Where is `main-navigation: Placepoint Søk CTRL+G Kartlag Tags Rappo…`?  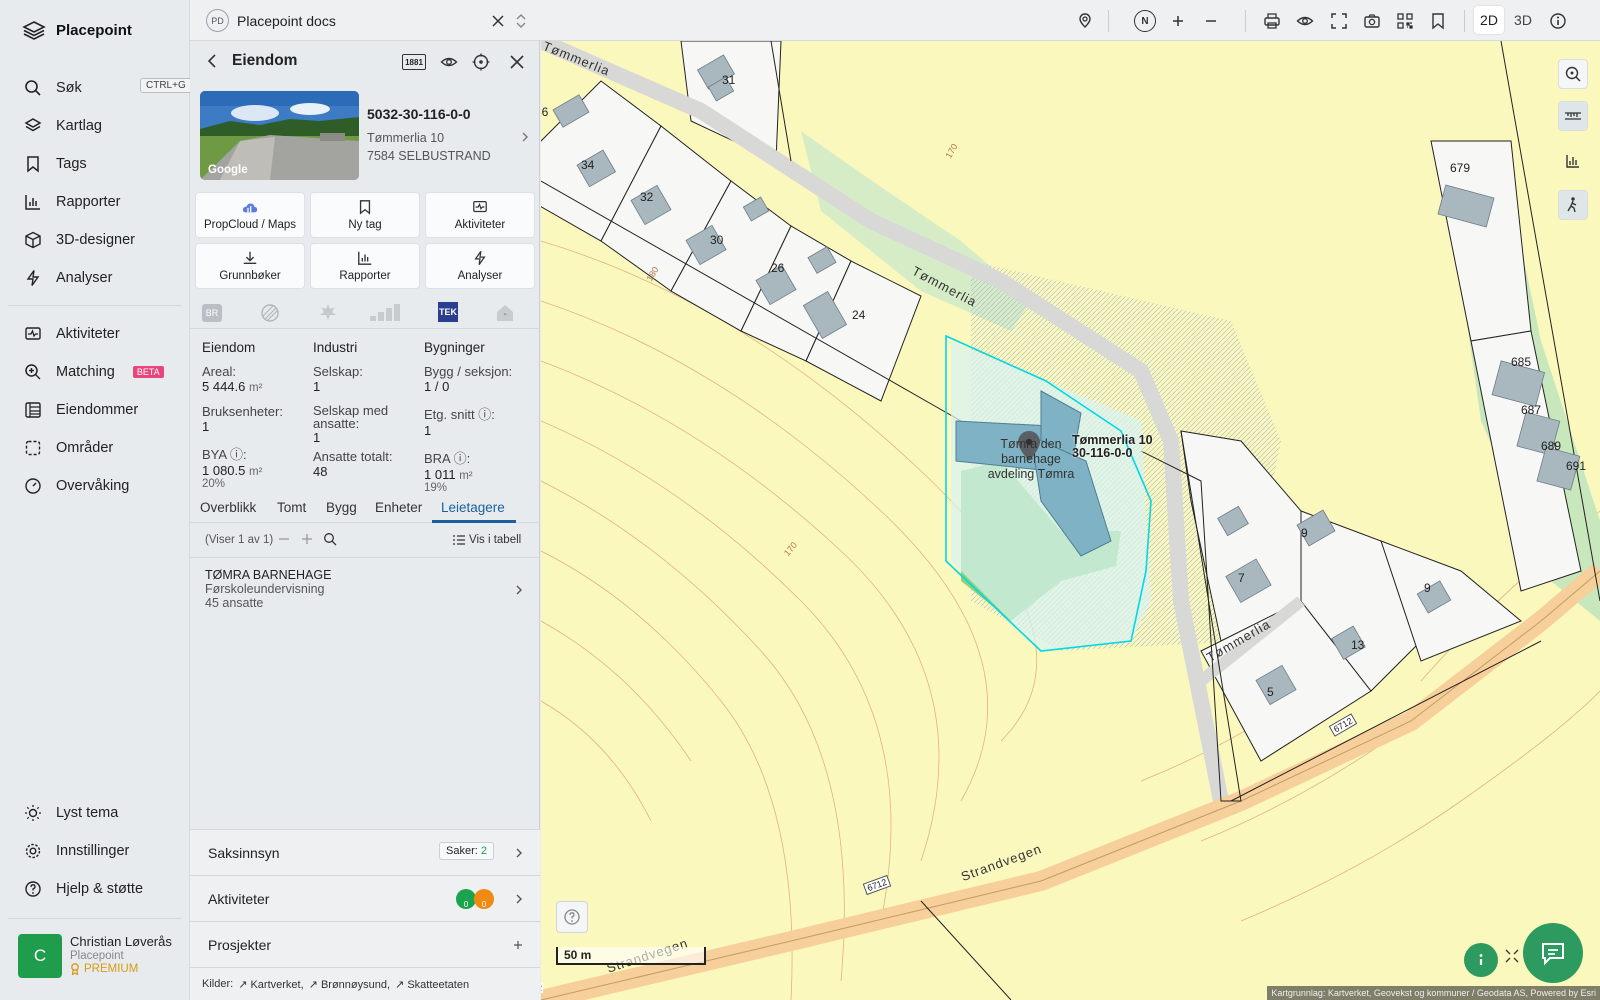 main-navigation: Placepoint Søk CTRL+G Kartlag Tags Rappo… is located at coordinates (96, 500).